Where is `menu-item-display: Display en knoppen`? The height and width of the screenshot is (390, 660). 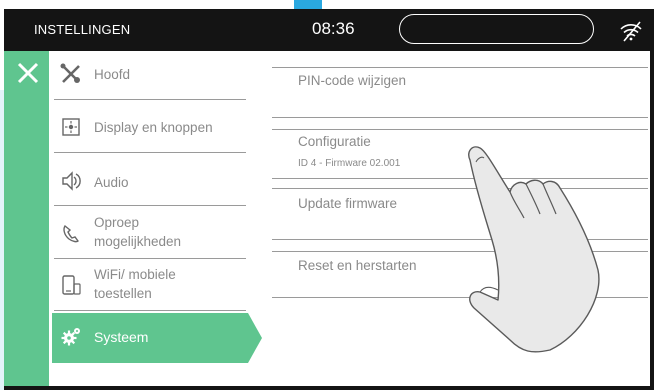 menu-item-display: Display en knoppen is located at coordinates (149, 128).